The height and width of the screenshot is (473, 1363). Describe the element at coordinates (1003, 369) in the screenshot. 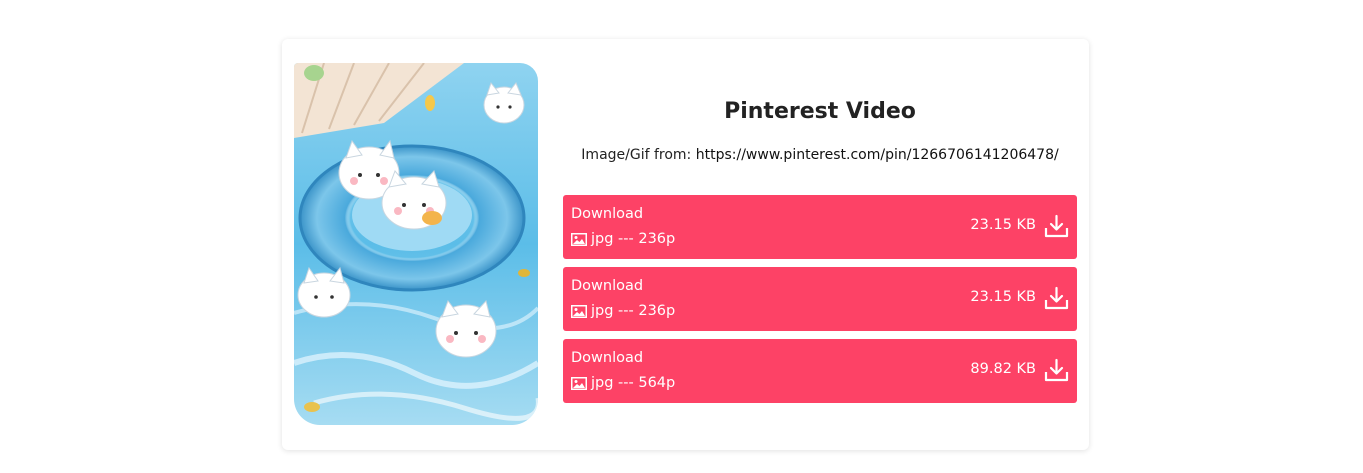

I see `download-size: 89.82 KB` at that location.